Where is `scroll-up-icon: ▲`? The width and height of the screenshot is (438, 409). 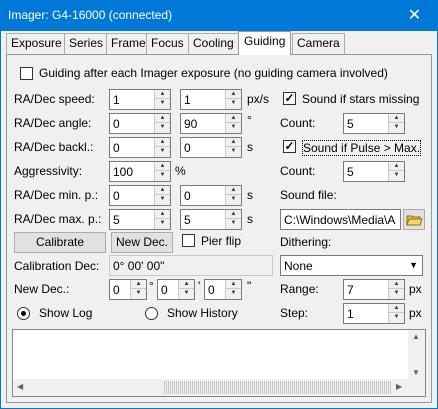 scroll-up-icon: ▲ is located at coordinates (416, 336).